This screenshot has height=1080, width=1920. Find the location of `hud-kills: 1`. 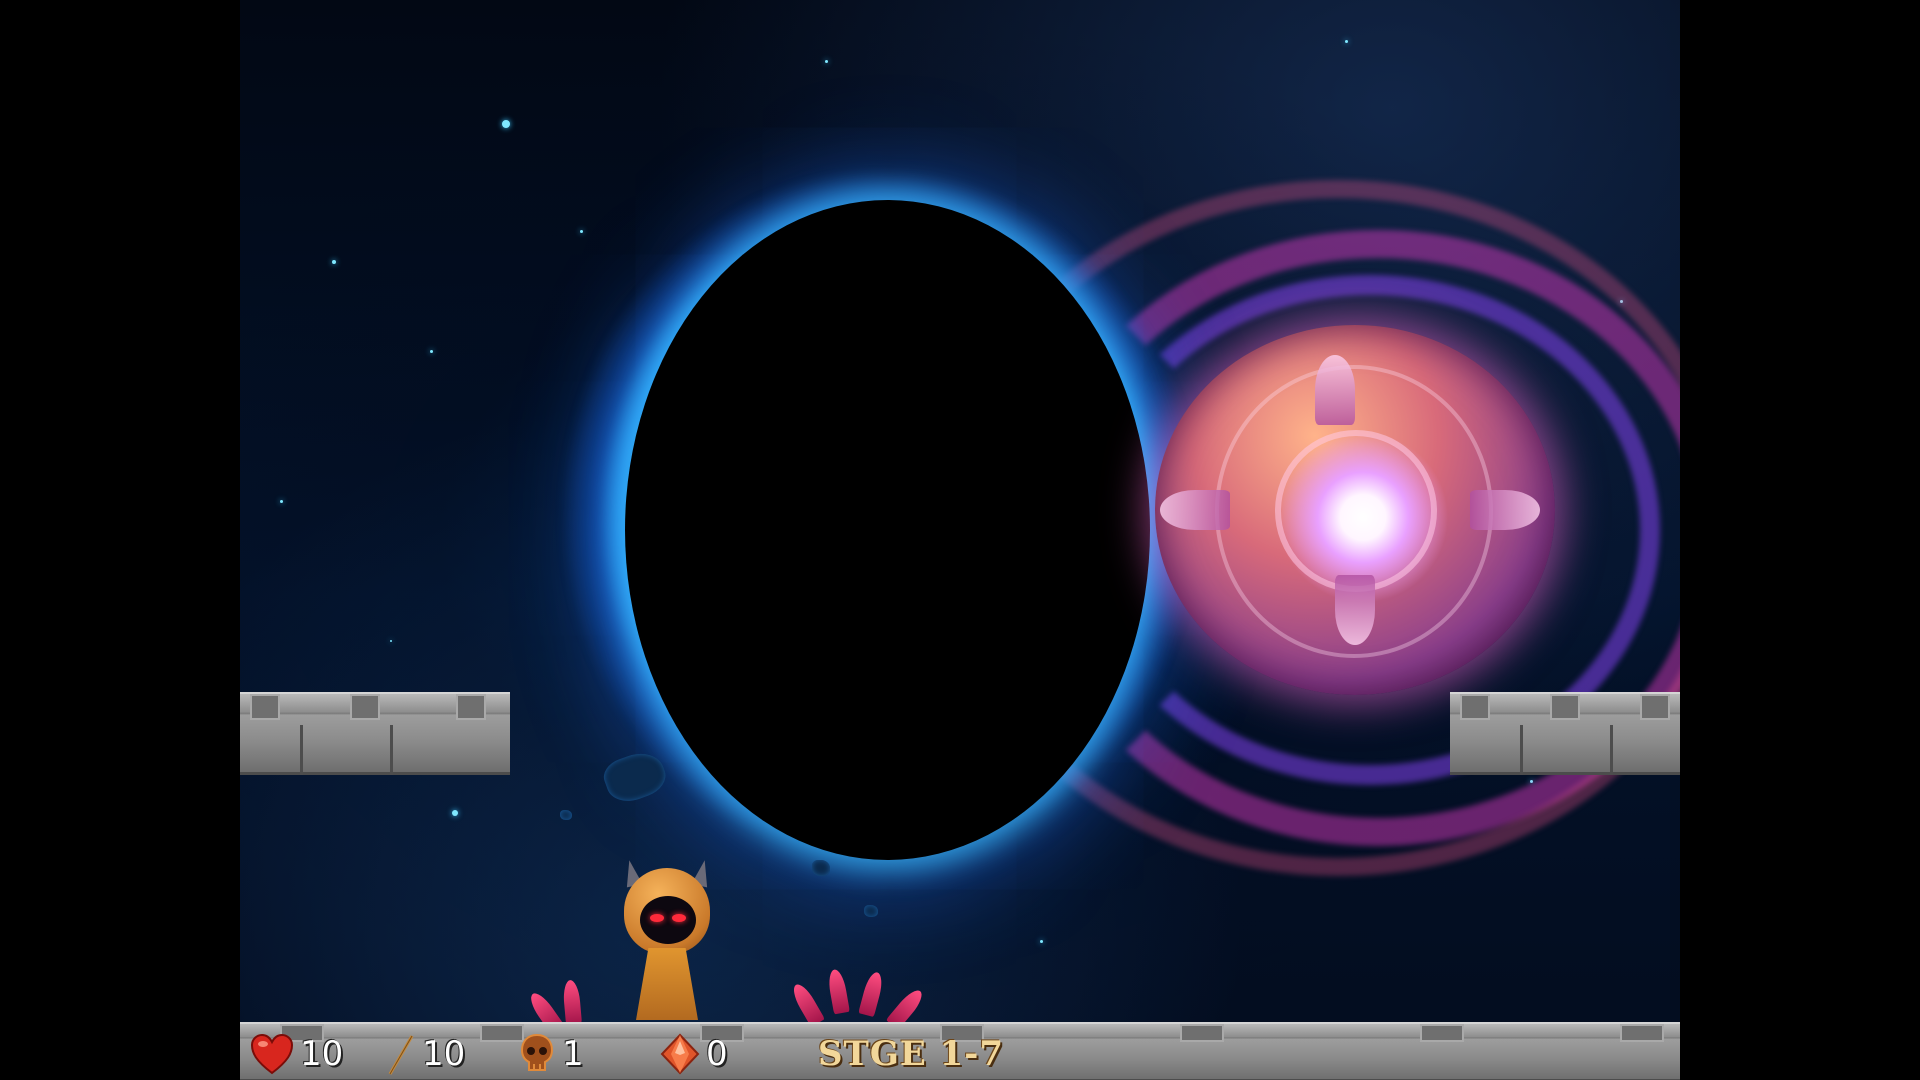

hud-kills: 1 is located at coordinates (551, 1054).